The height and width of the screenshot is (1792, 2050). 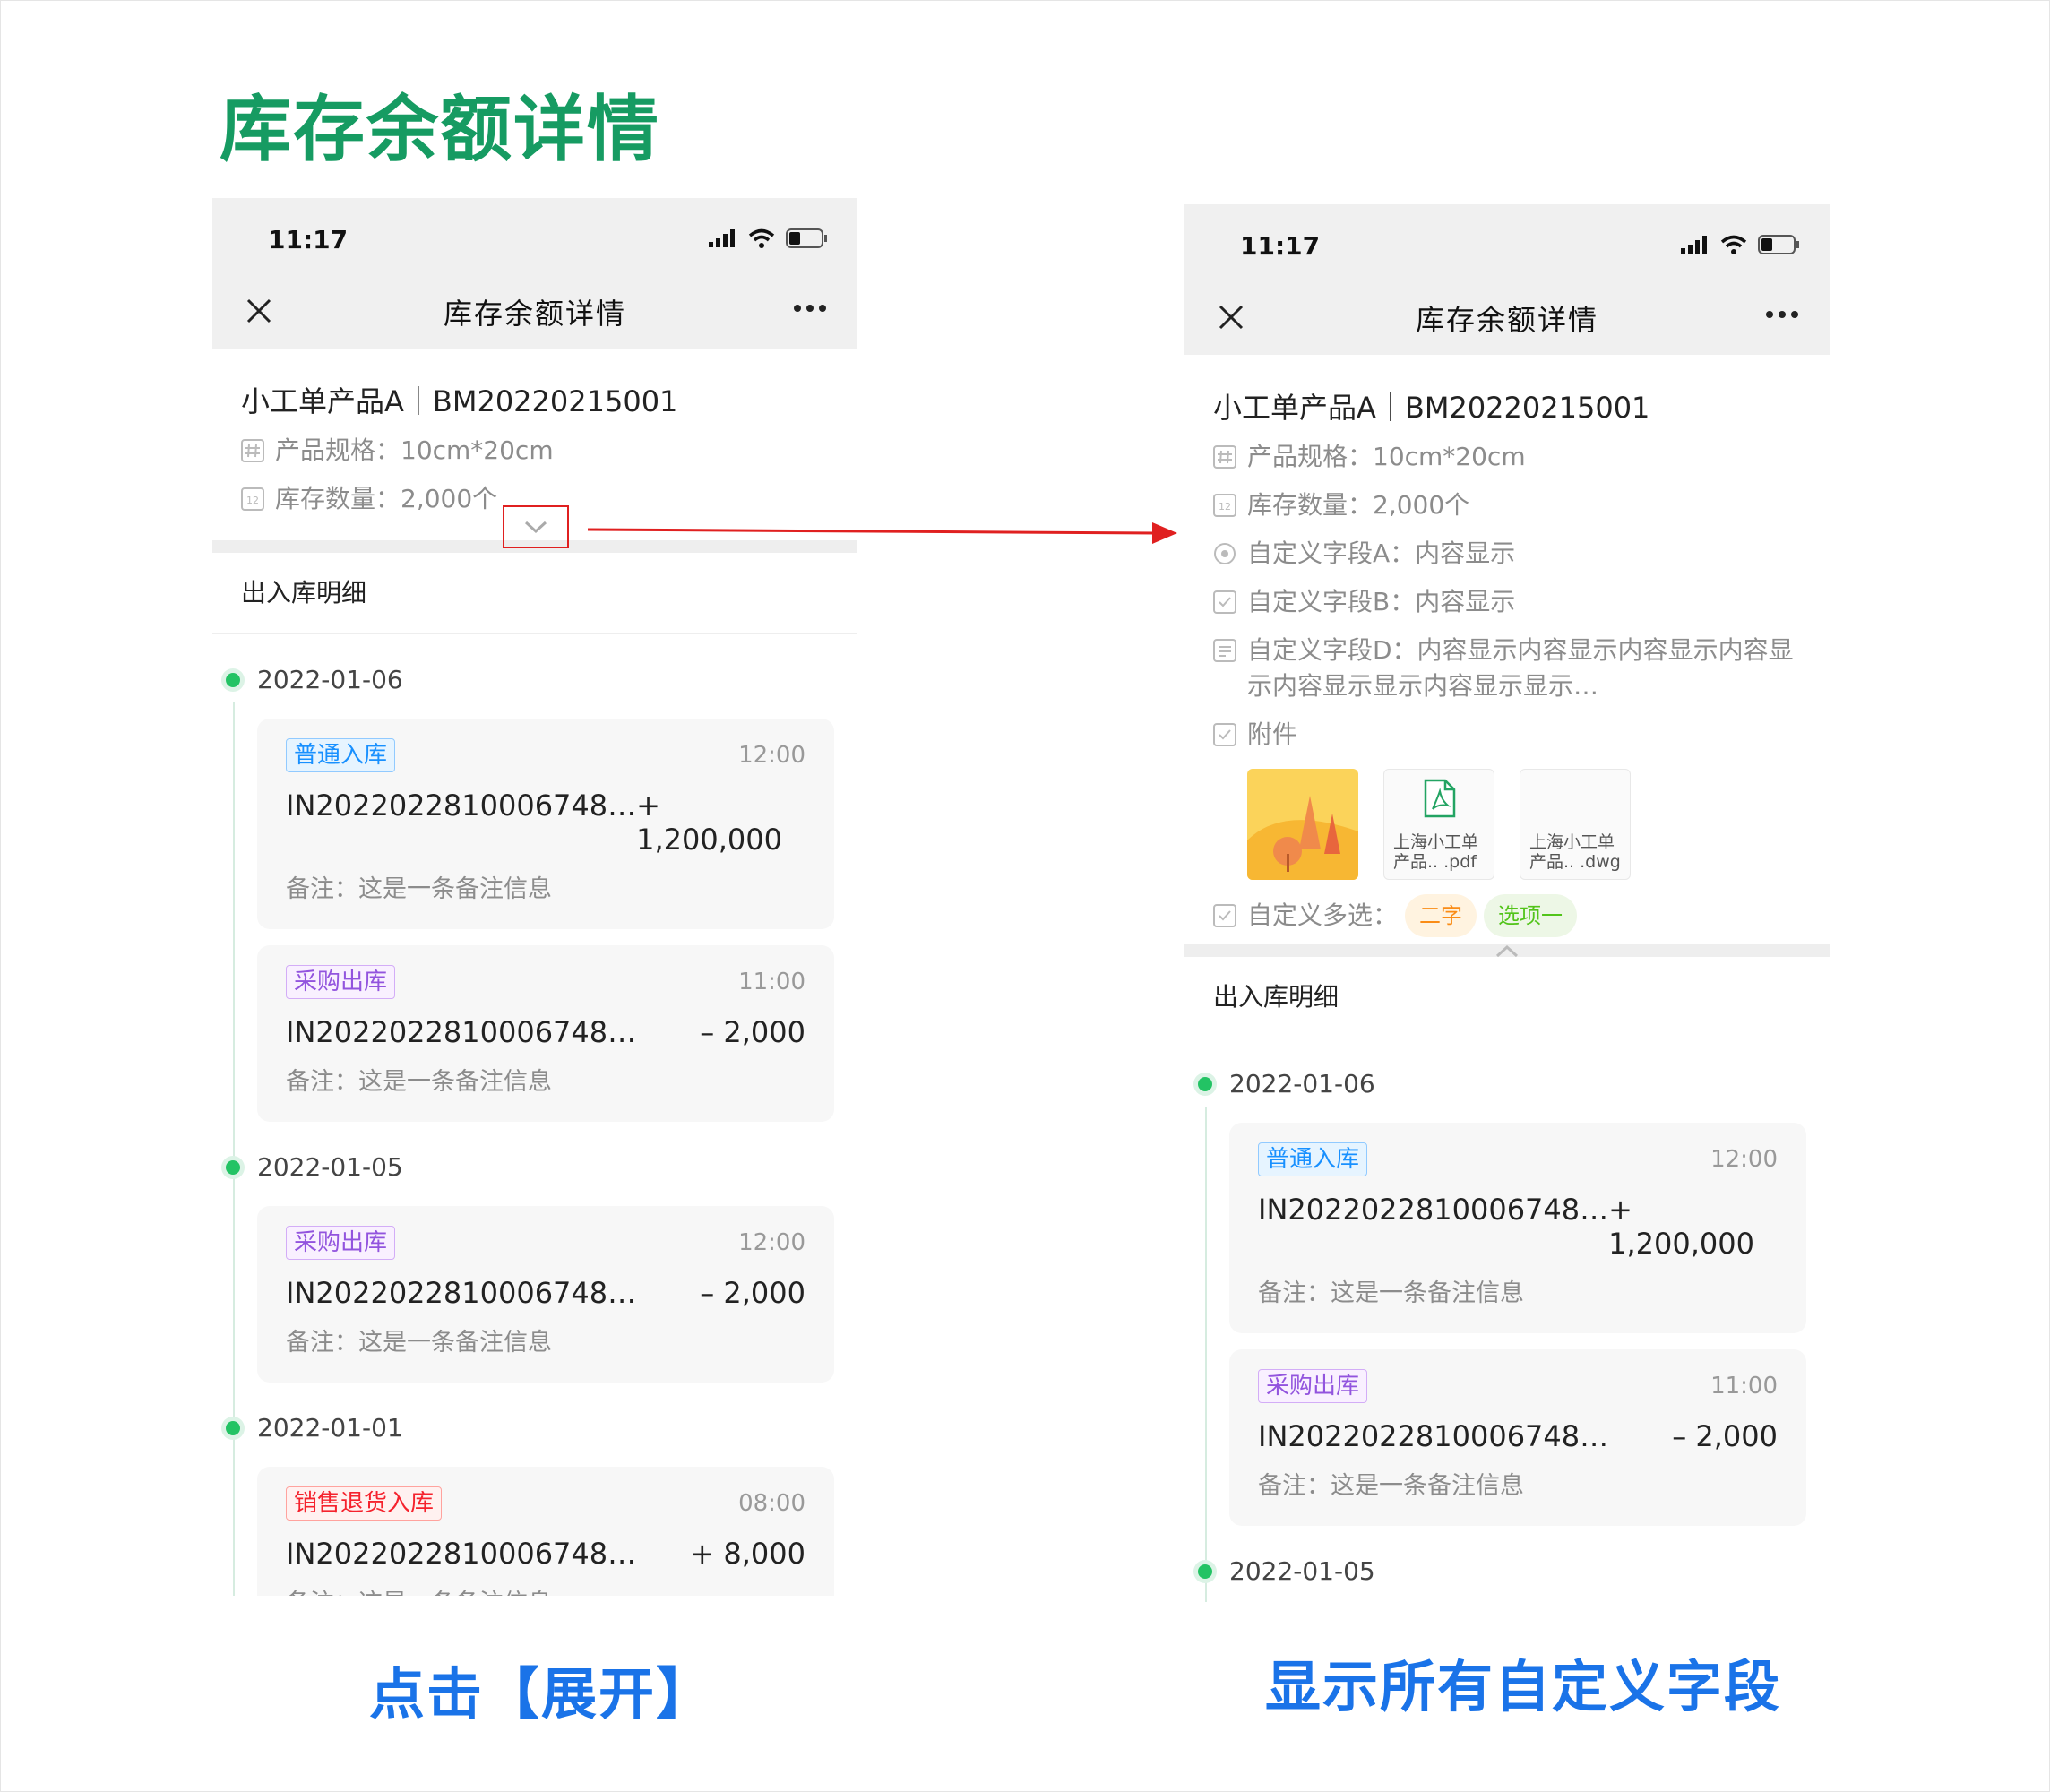 What do you see at coordinates (882, 533) in the screenshot?
I see `flow-arrow` at bounding box center [882, 533].